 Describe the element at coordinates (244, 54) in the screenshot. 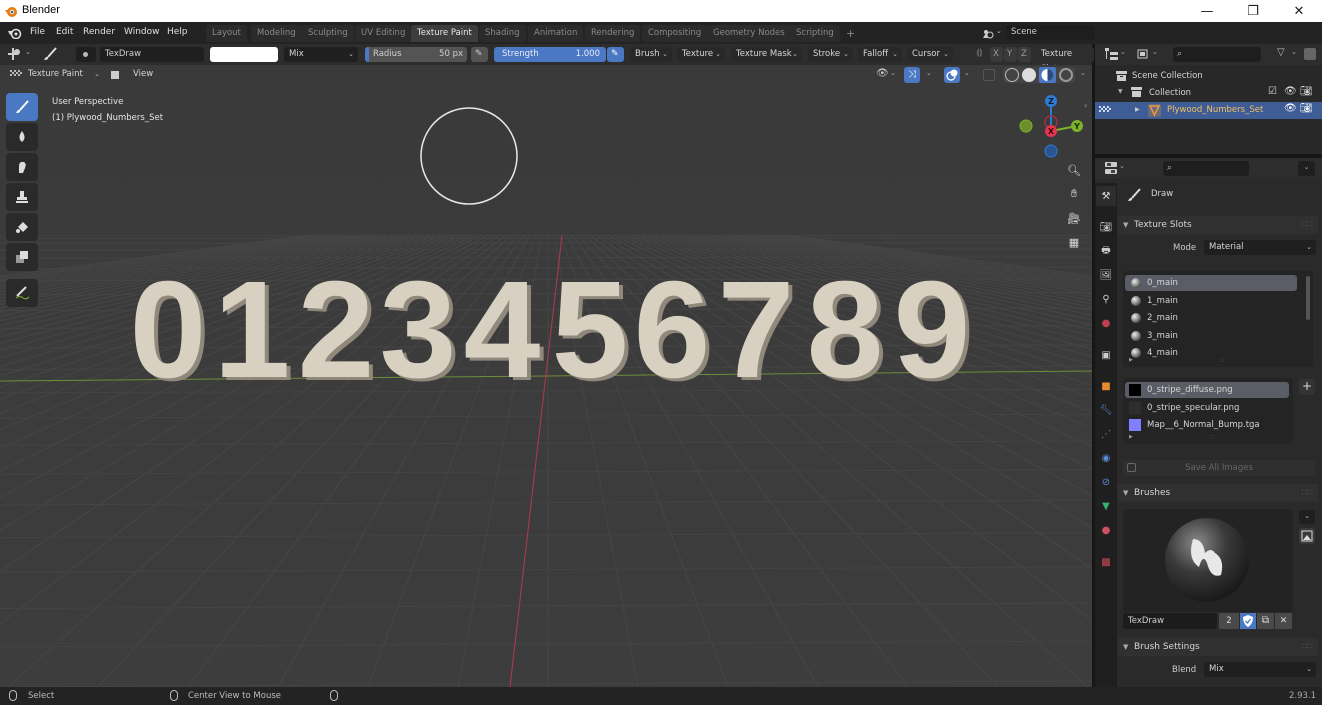

I see `brush-color-swatch` at that location.